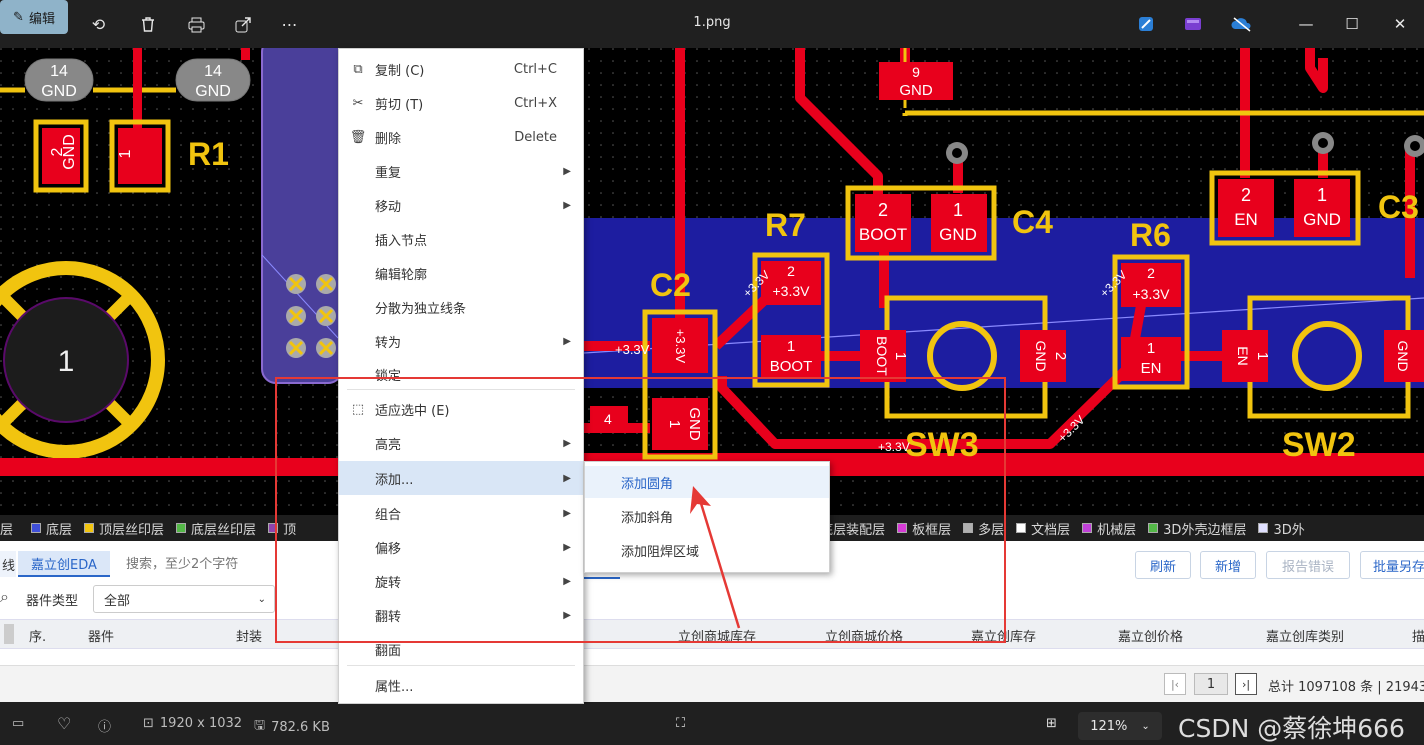 Image resolution: width=1424 pixels, height=745 pixels. Describe the element at coordinates (680, 723) in the screenshot. I see `fit-screen-icon: ⛶` at that location.